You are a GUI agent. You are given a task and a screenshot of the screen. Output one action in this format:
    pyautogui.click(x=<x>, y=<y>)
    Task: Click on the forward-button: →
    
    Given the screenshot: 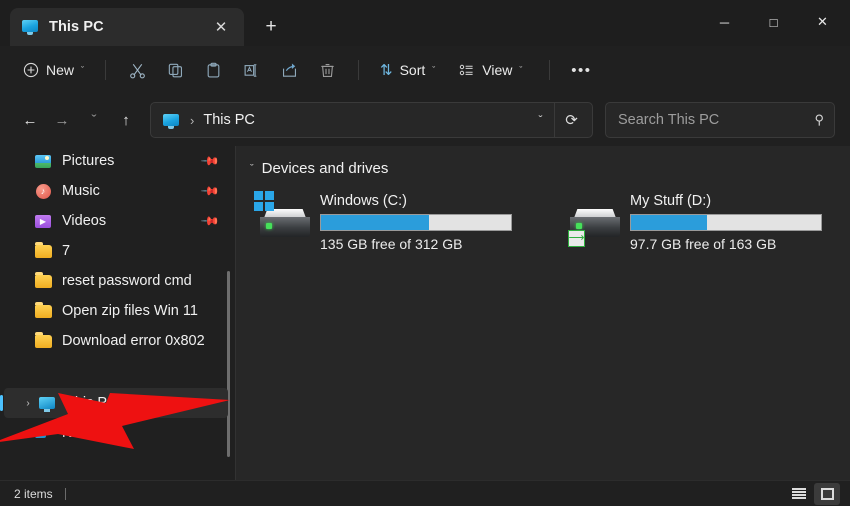 What is the action you would take?
    pyautogui.click(x=62, y=120)
    